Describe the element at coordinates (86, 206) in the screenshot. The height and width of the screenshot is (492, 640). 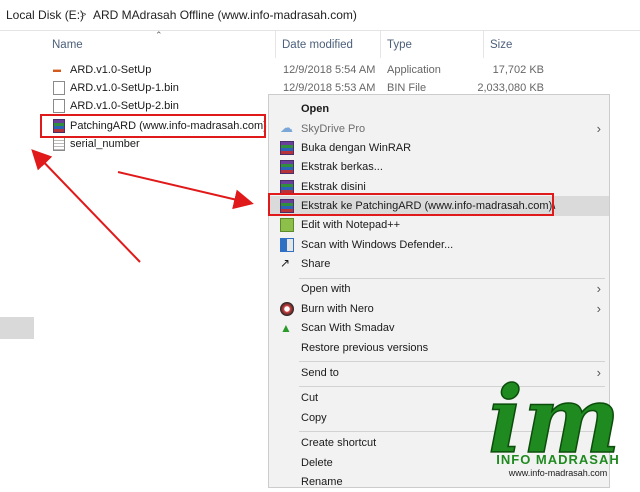
I see `arrow-to-file` at that location.